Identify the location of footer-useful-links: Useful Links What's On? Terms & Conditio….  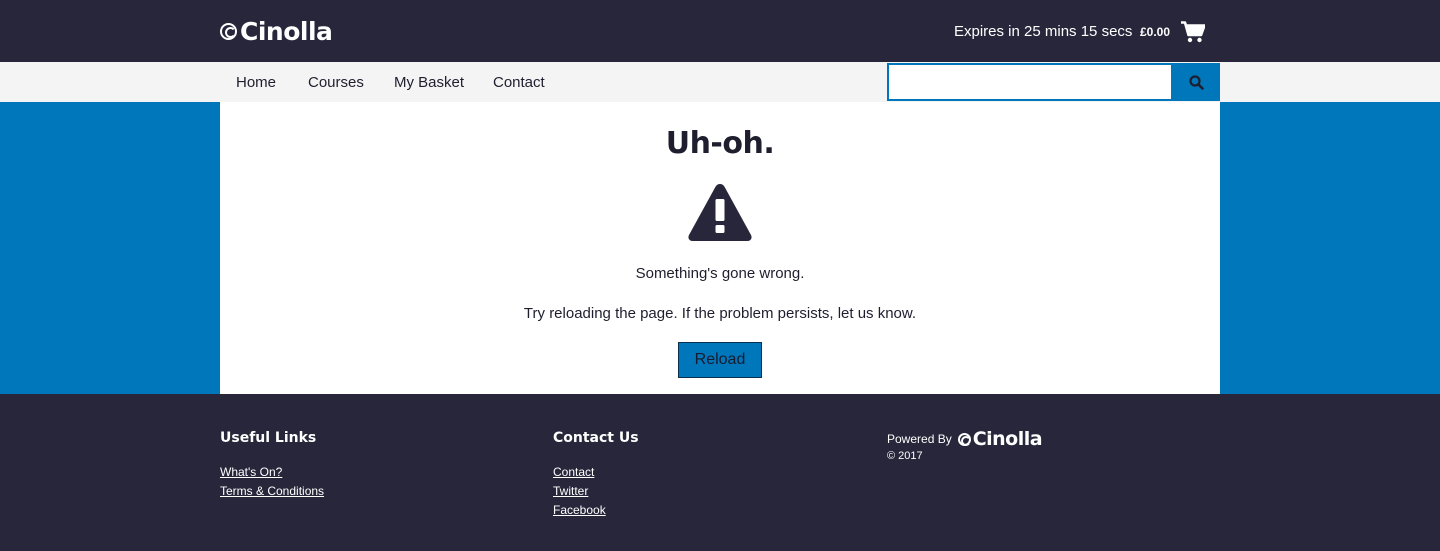
(272, 465).